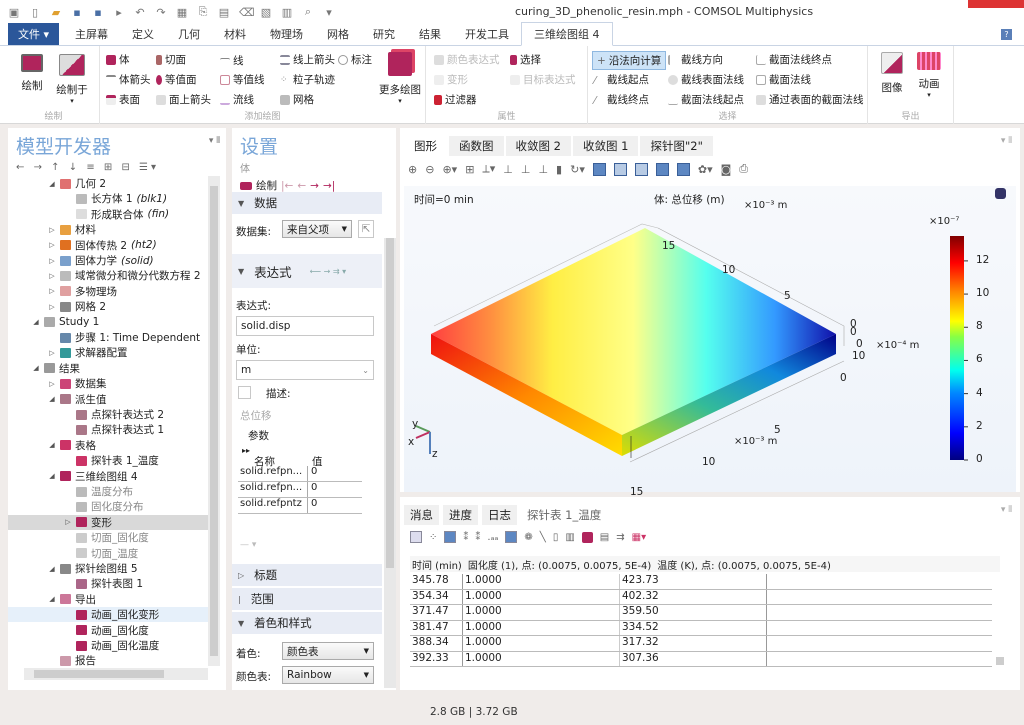 The image size is (1024, 725). What do you see at coordinates (726, 169) in the screenshot?
I see `camera-icon: ◙` at bounding box center [726, 169].